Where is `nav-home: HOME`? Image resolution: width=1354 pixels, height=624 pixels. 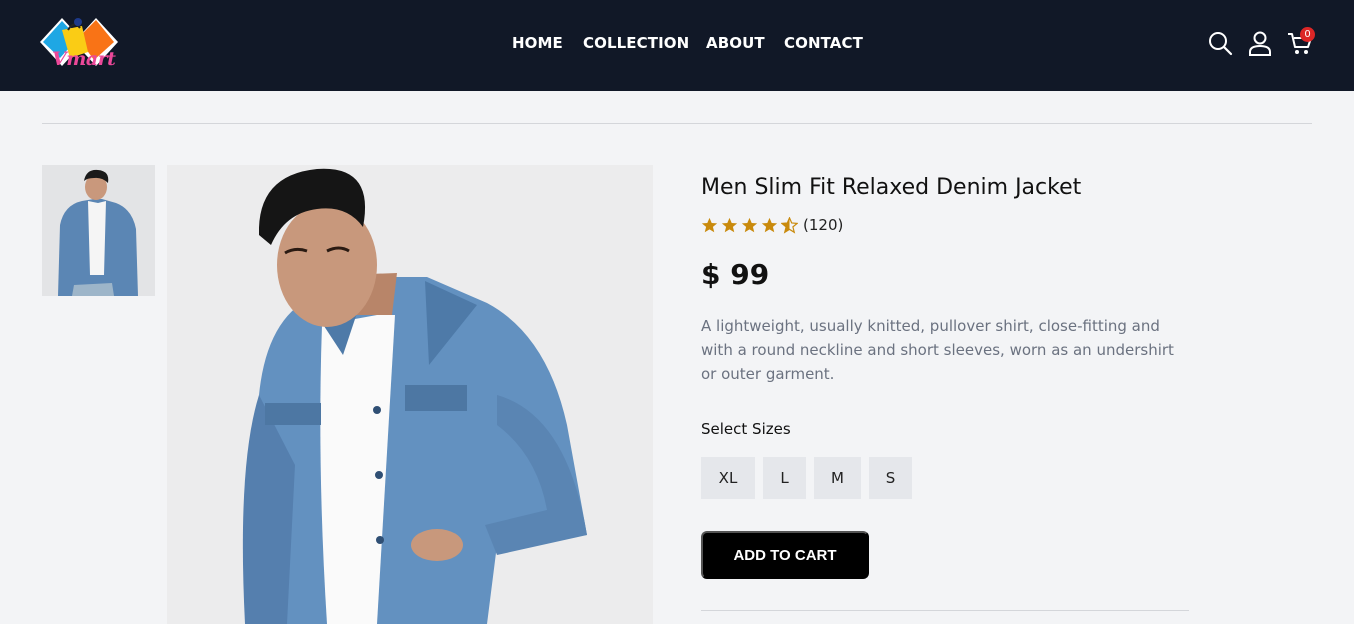 nav-home: HOME is located at coordinates (537, 43).